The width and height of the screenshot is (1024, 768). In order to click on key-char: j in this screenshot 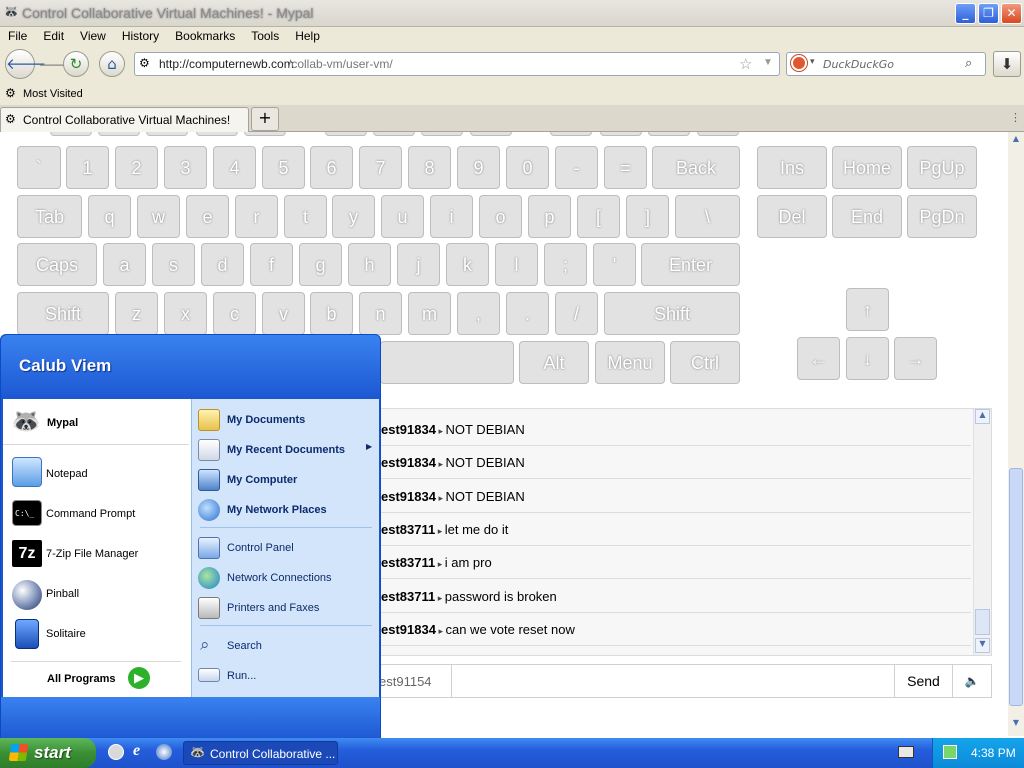, I will do `click(418, 264)`.